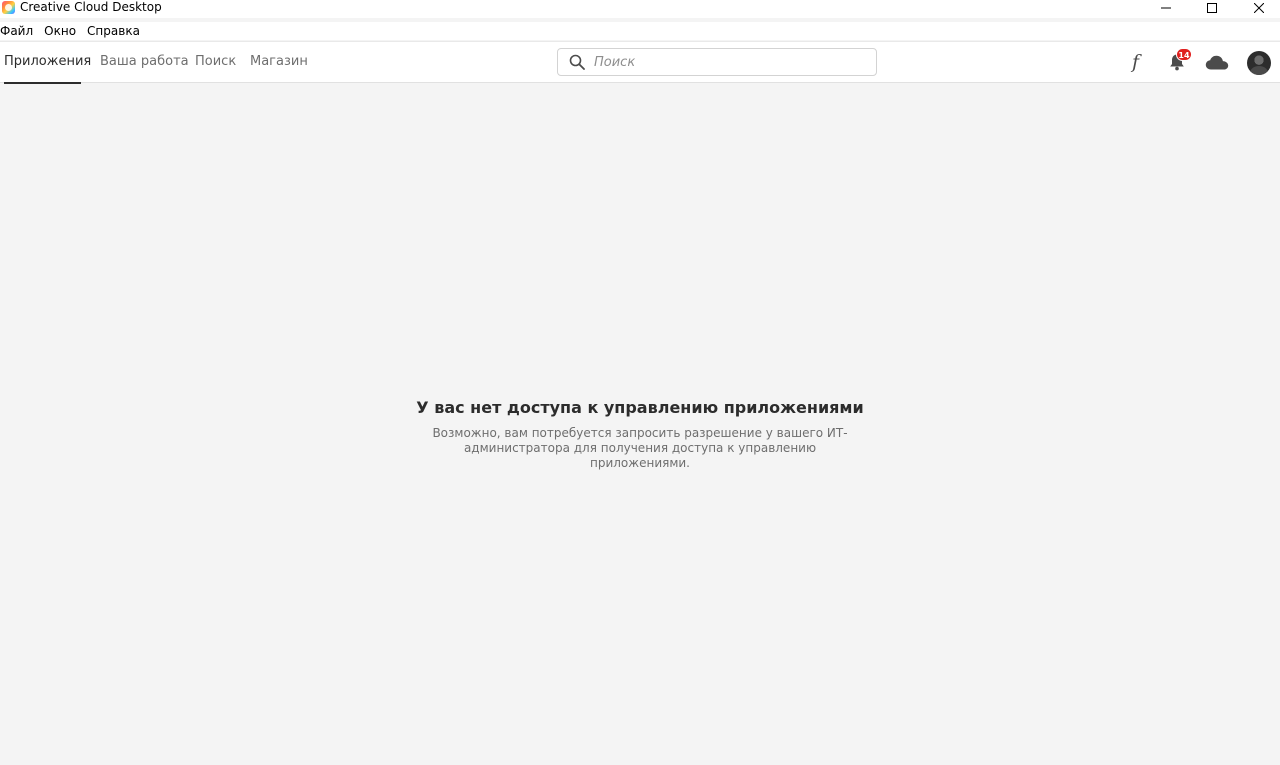  I want to click on close-icon, so click(1259, 8).